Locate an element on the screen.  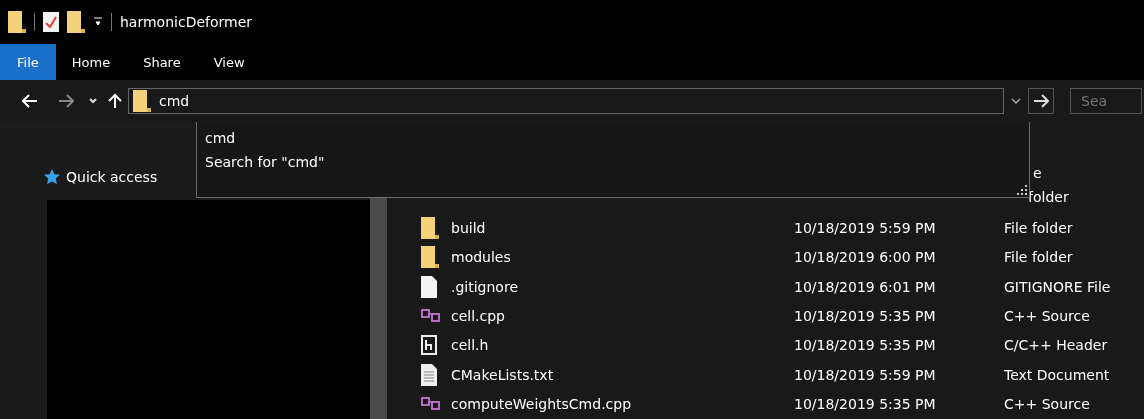
properties-icon is located at coordinates (51, 22).